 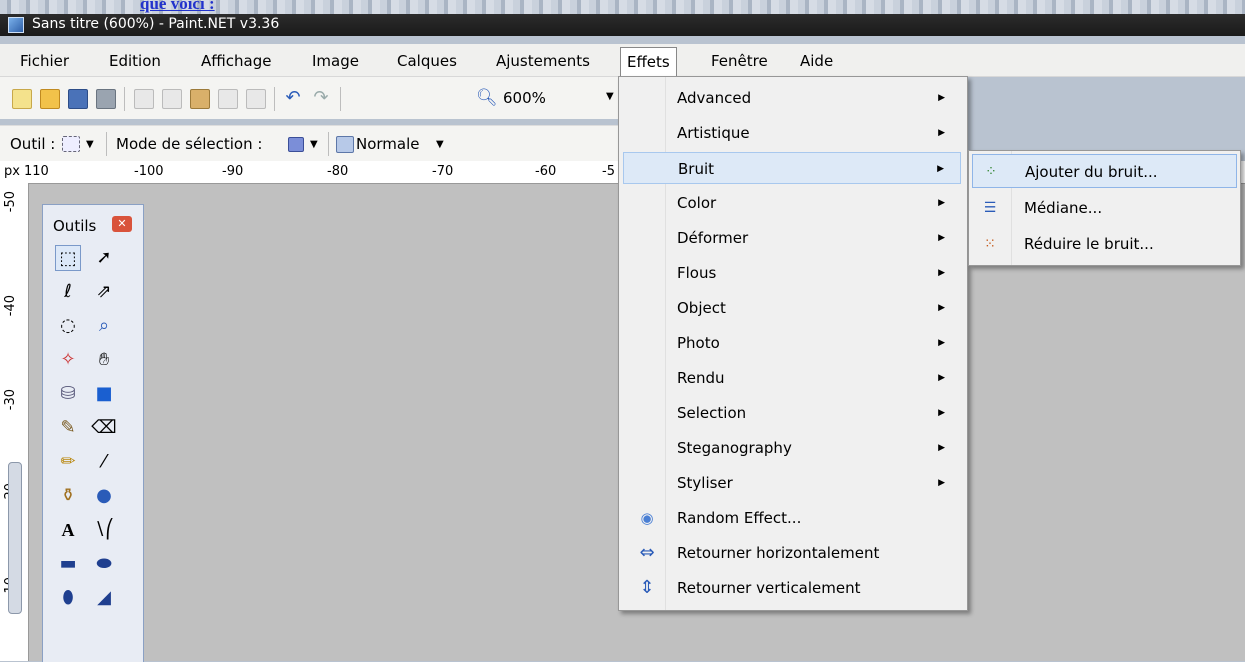 What do you see at coordinates (698, 343) in the screenshot?
I see `menu-item-label: Photo` at bounding box center [698, 343].